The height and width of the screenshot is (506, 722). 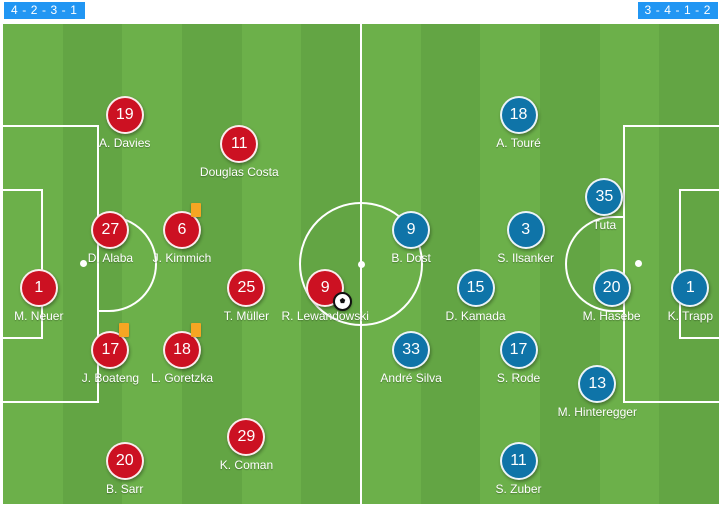 I want to click on player-name: K. Trapp, so click(x=690, y=316).